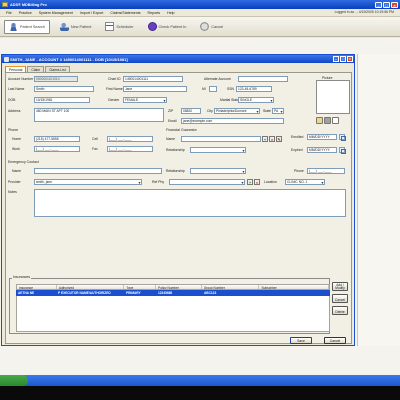 This screenshot has height=400, width=400. Describe the element at coordinates (179, 287) in the screenshot. I see `col-policy-number: Policy Number` at that location.